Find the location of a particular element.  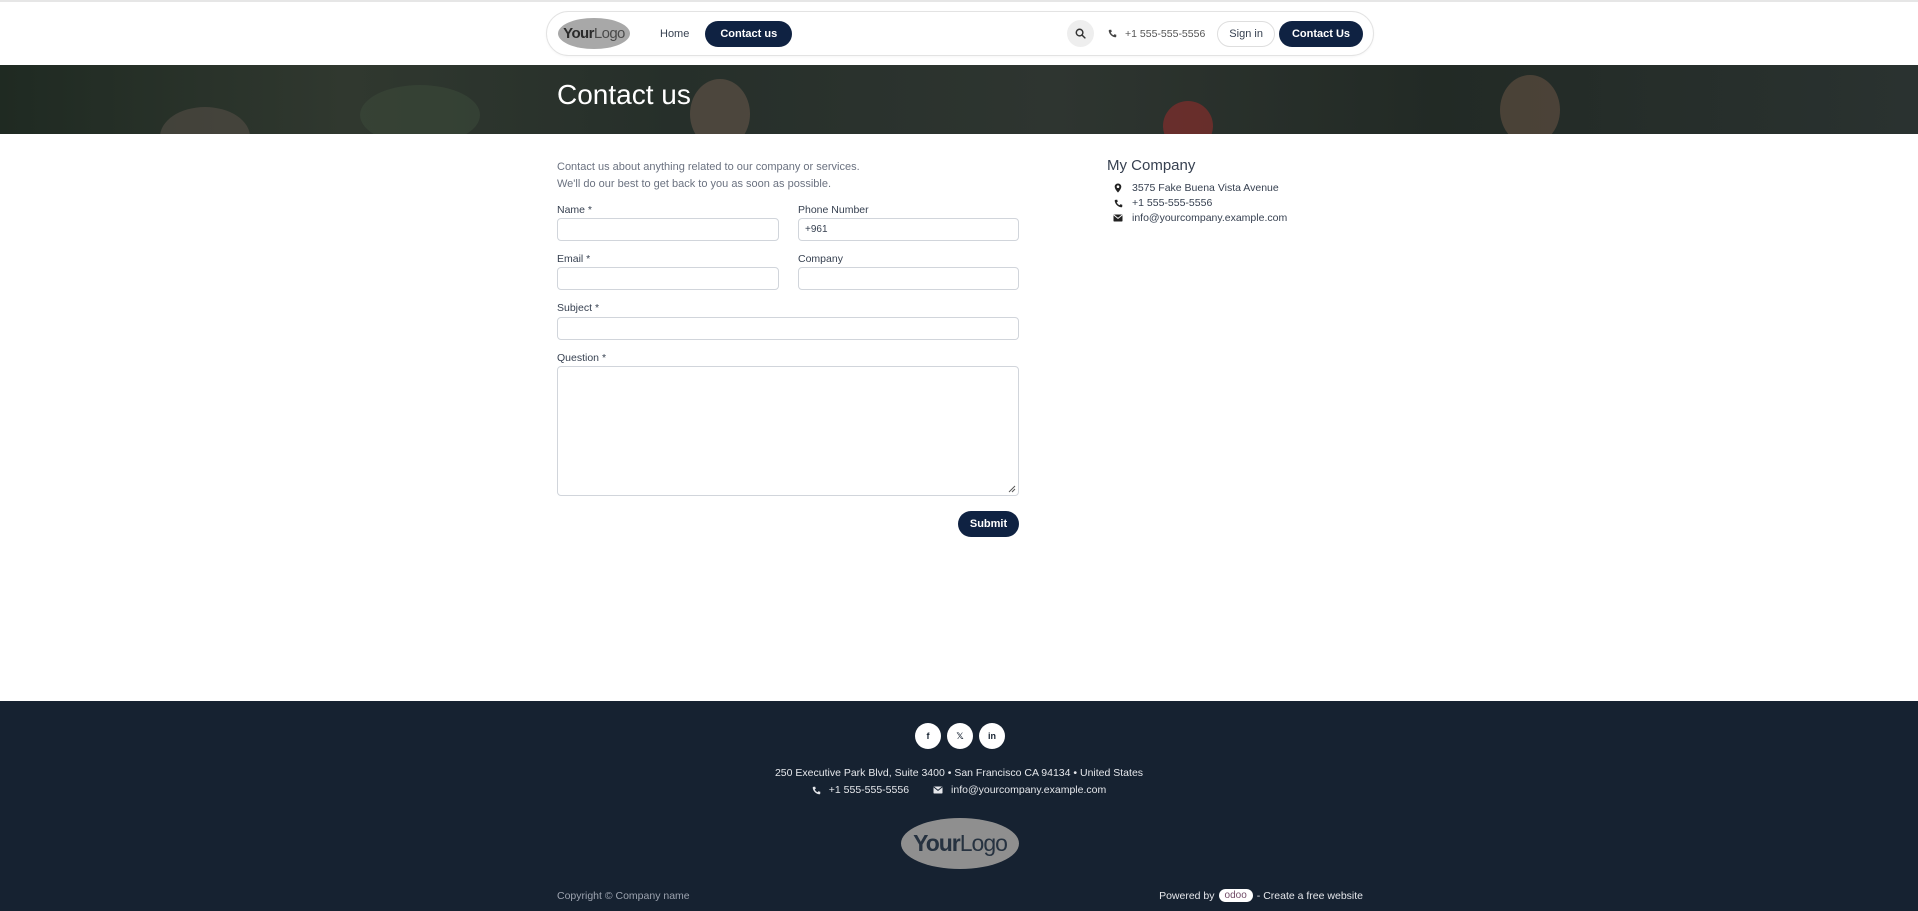

subject-label: Subject * is located at coordinates (578, 308).